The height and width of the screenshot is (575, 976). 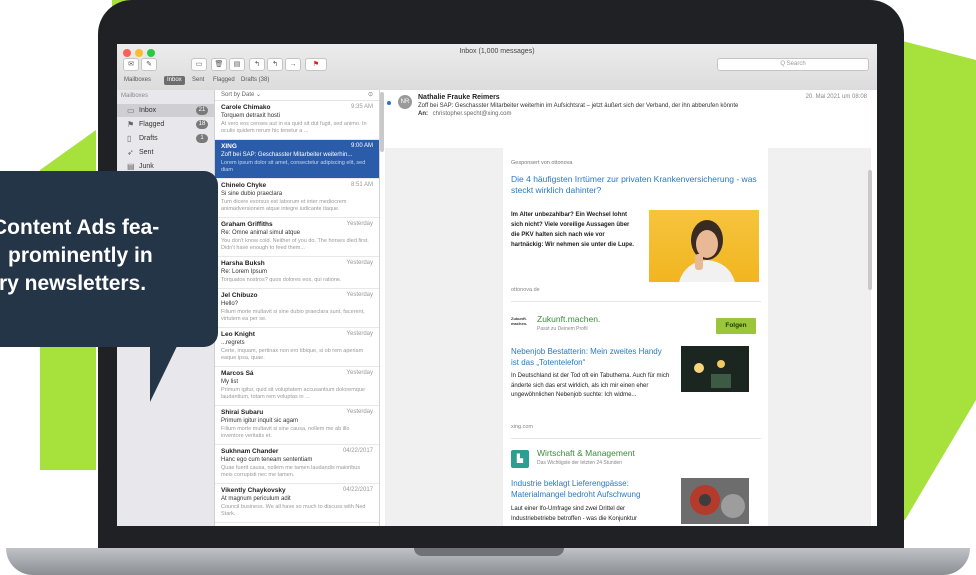 What do you see at coordinates (135, 96) in the screenshot?
I see `sidebar-heading: Mailboxes` at bounding box center [135, 96].